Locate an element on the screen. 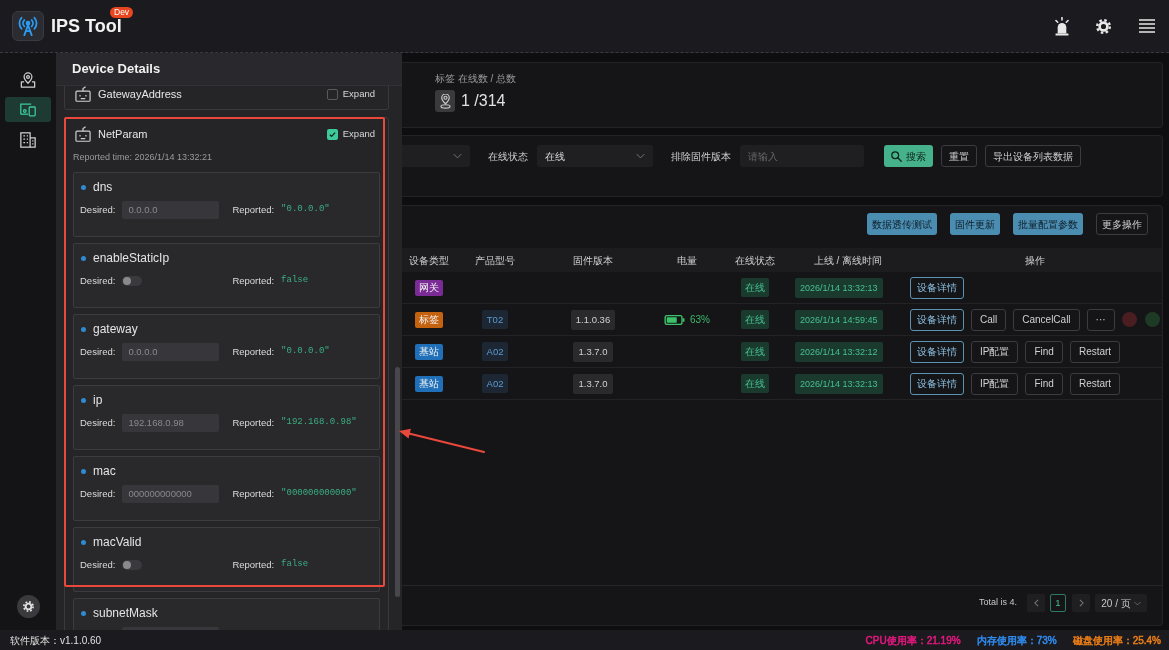 The image size is (1169, 650). status-tag: 在线 is located at coordinates (755, 383).